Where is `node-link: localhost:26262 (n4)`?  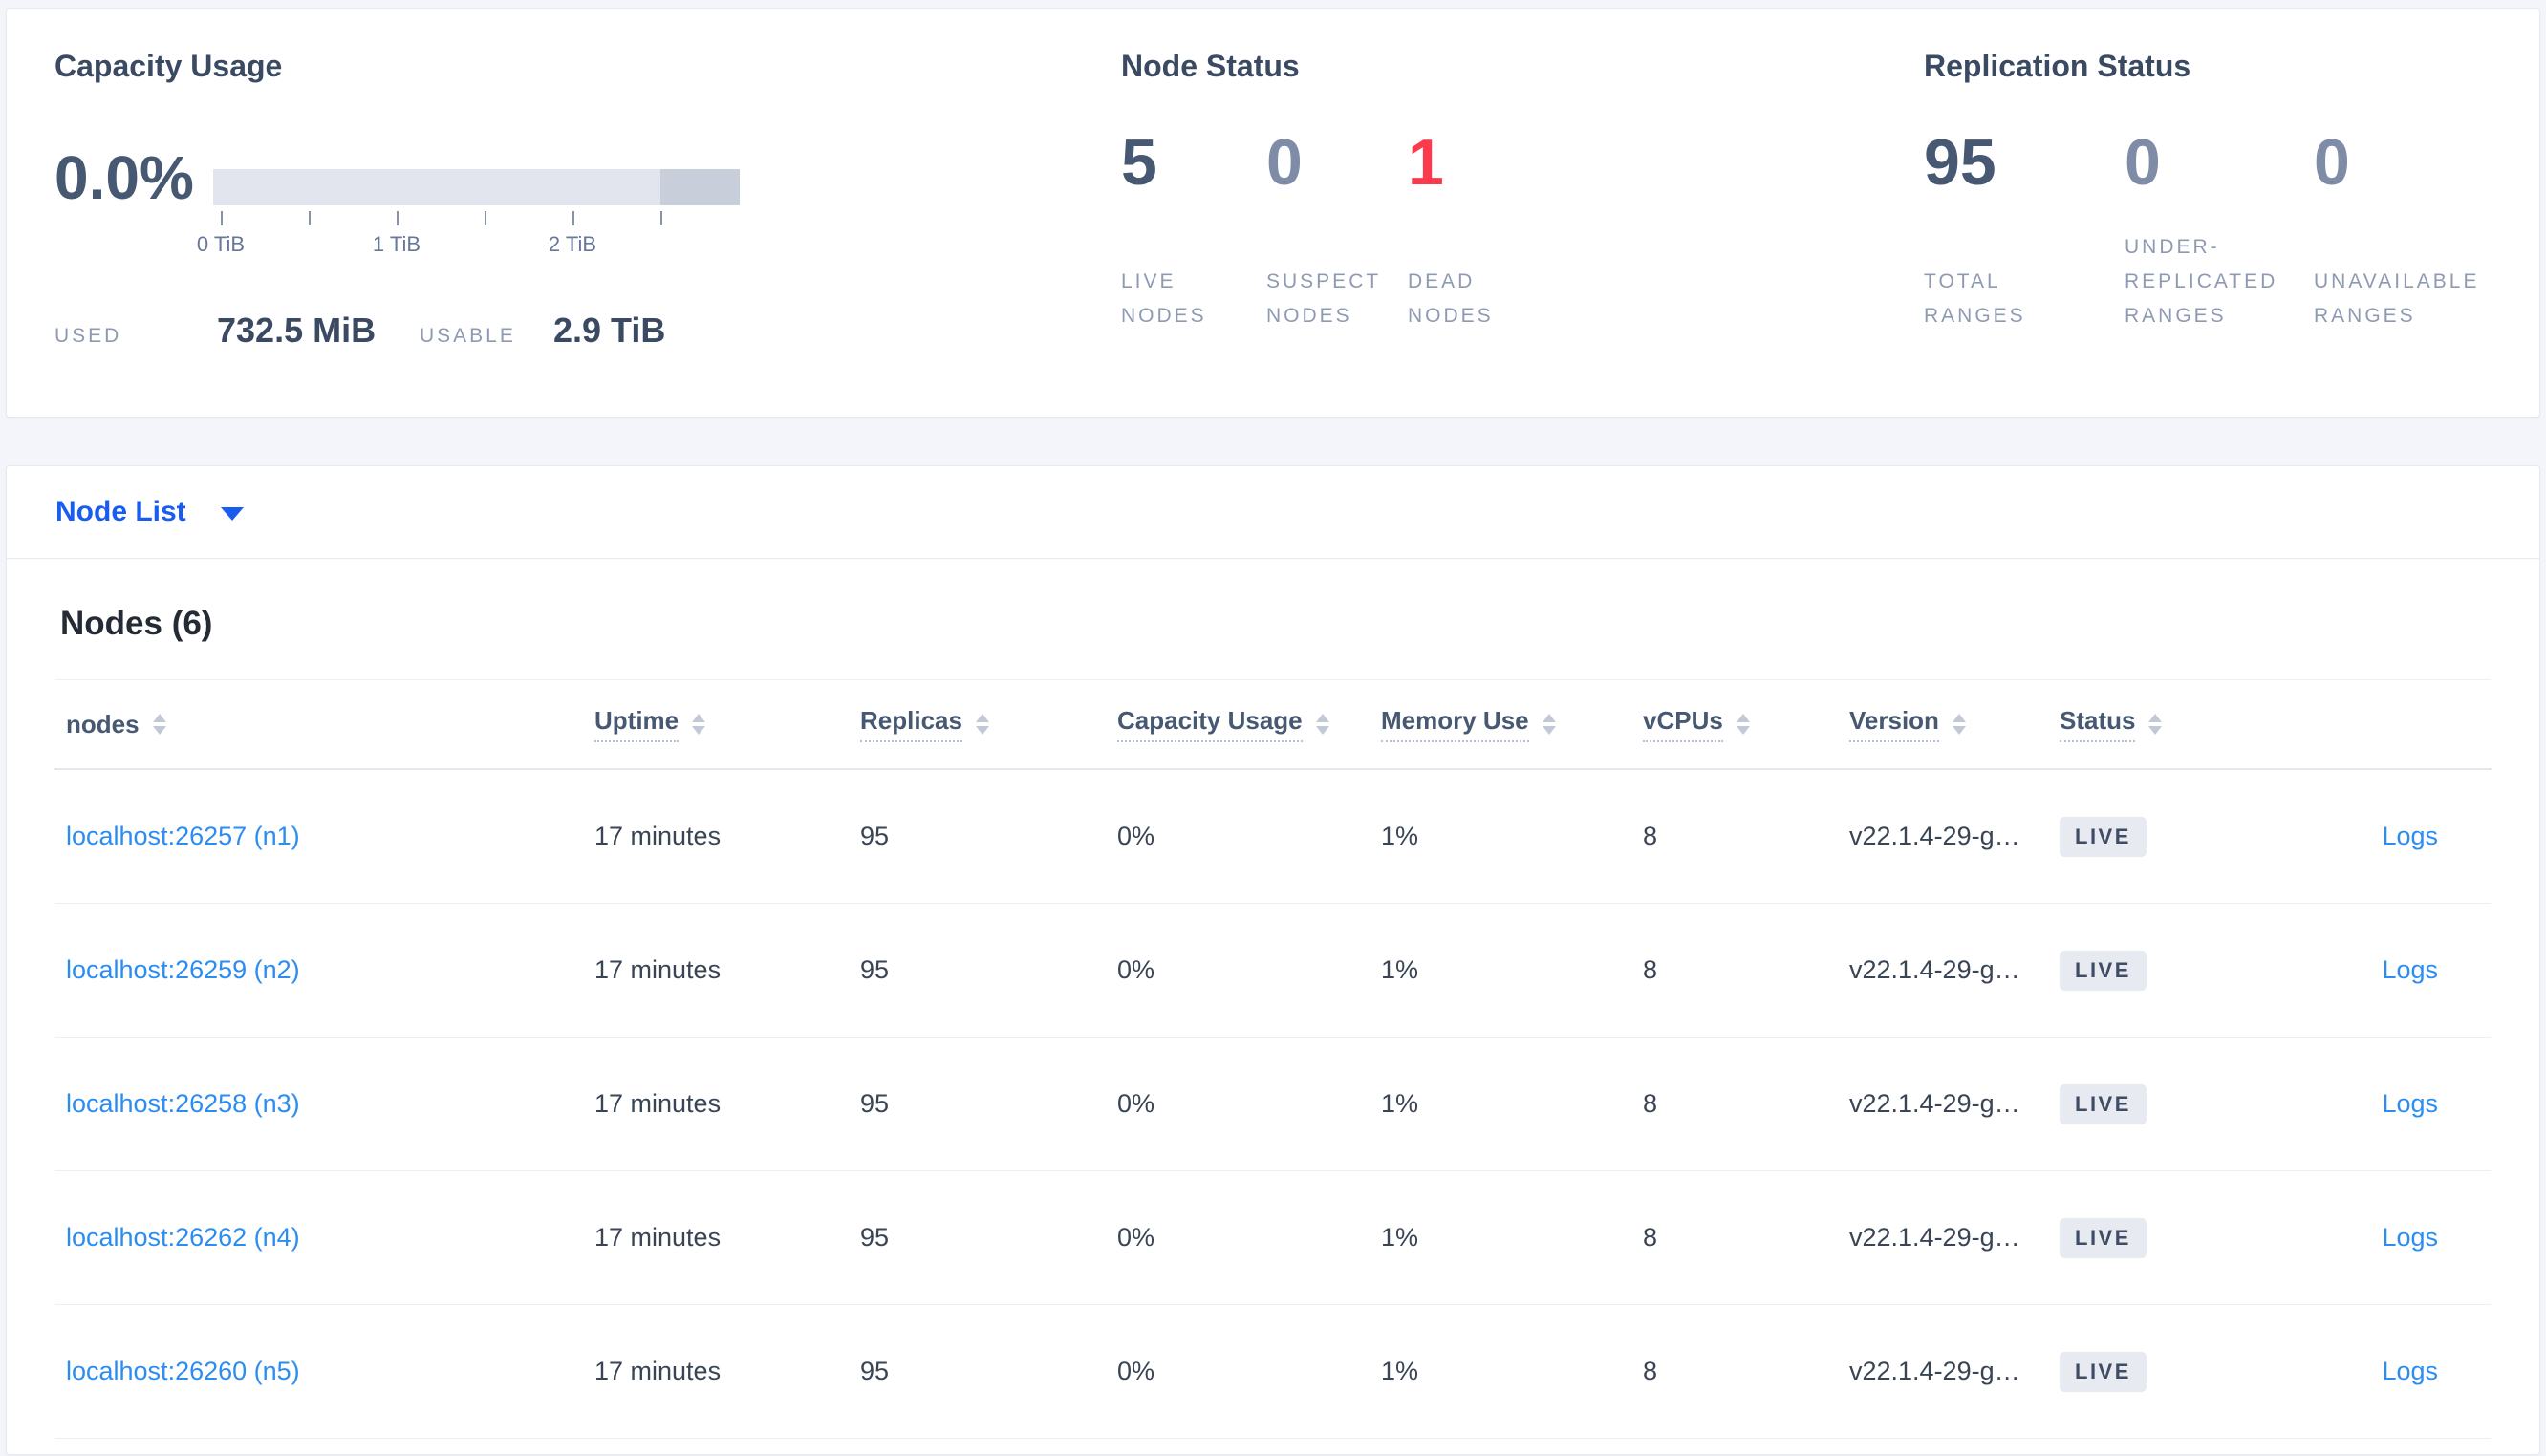 node-link: localhost:26262 (n4) is located at coordinates (183, 1237).